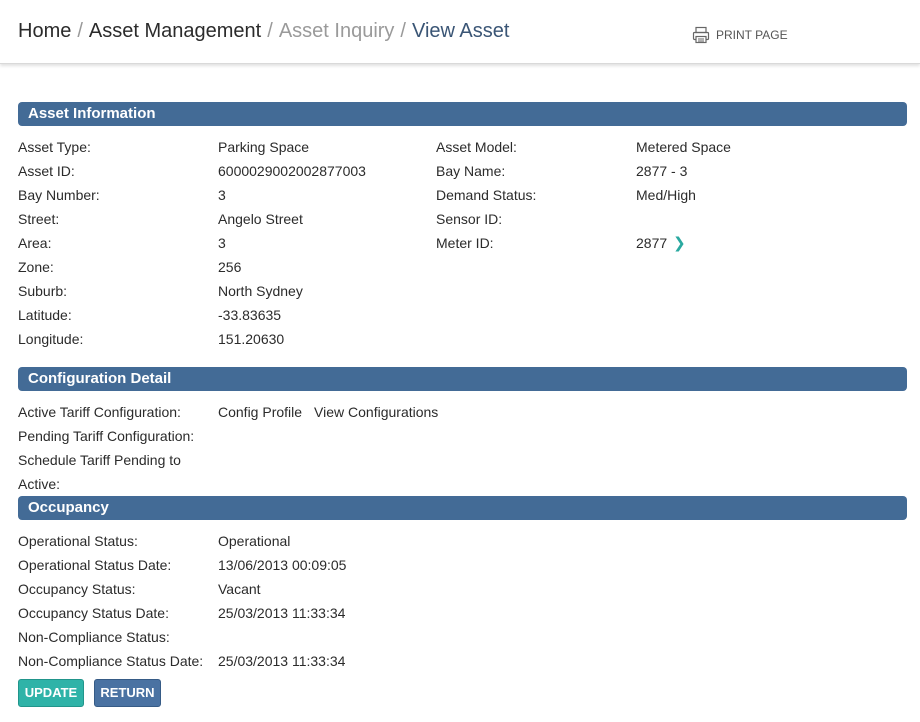 This screenshot has width=920, height=722. Describe the element at coordinates (337, 31) in the screenshot. I see `breadcrumb-asset-inquiry: Asset Inquiry` at that location.